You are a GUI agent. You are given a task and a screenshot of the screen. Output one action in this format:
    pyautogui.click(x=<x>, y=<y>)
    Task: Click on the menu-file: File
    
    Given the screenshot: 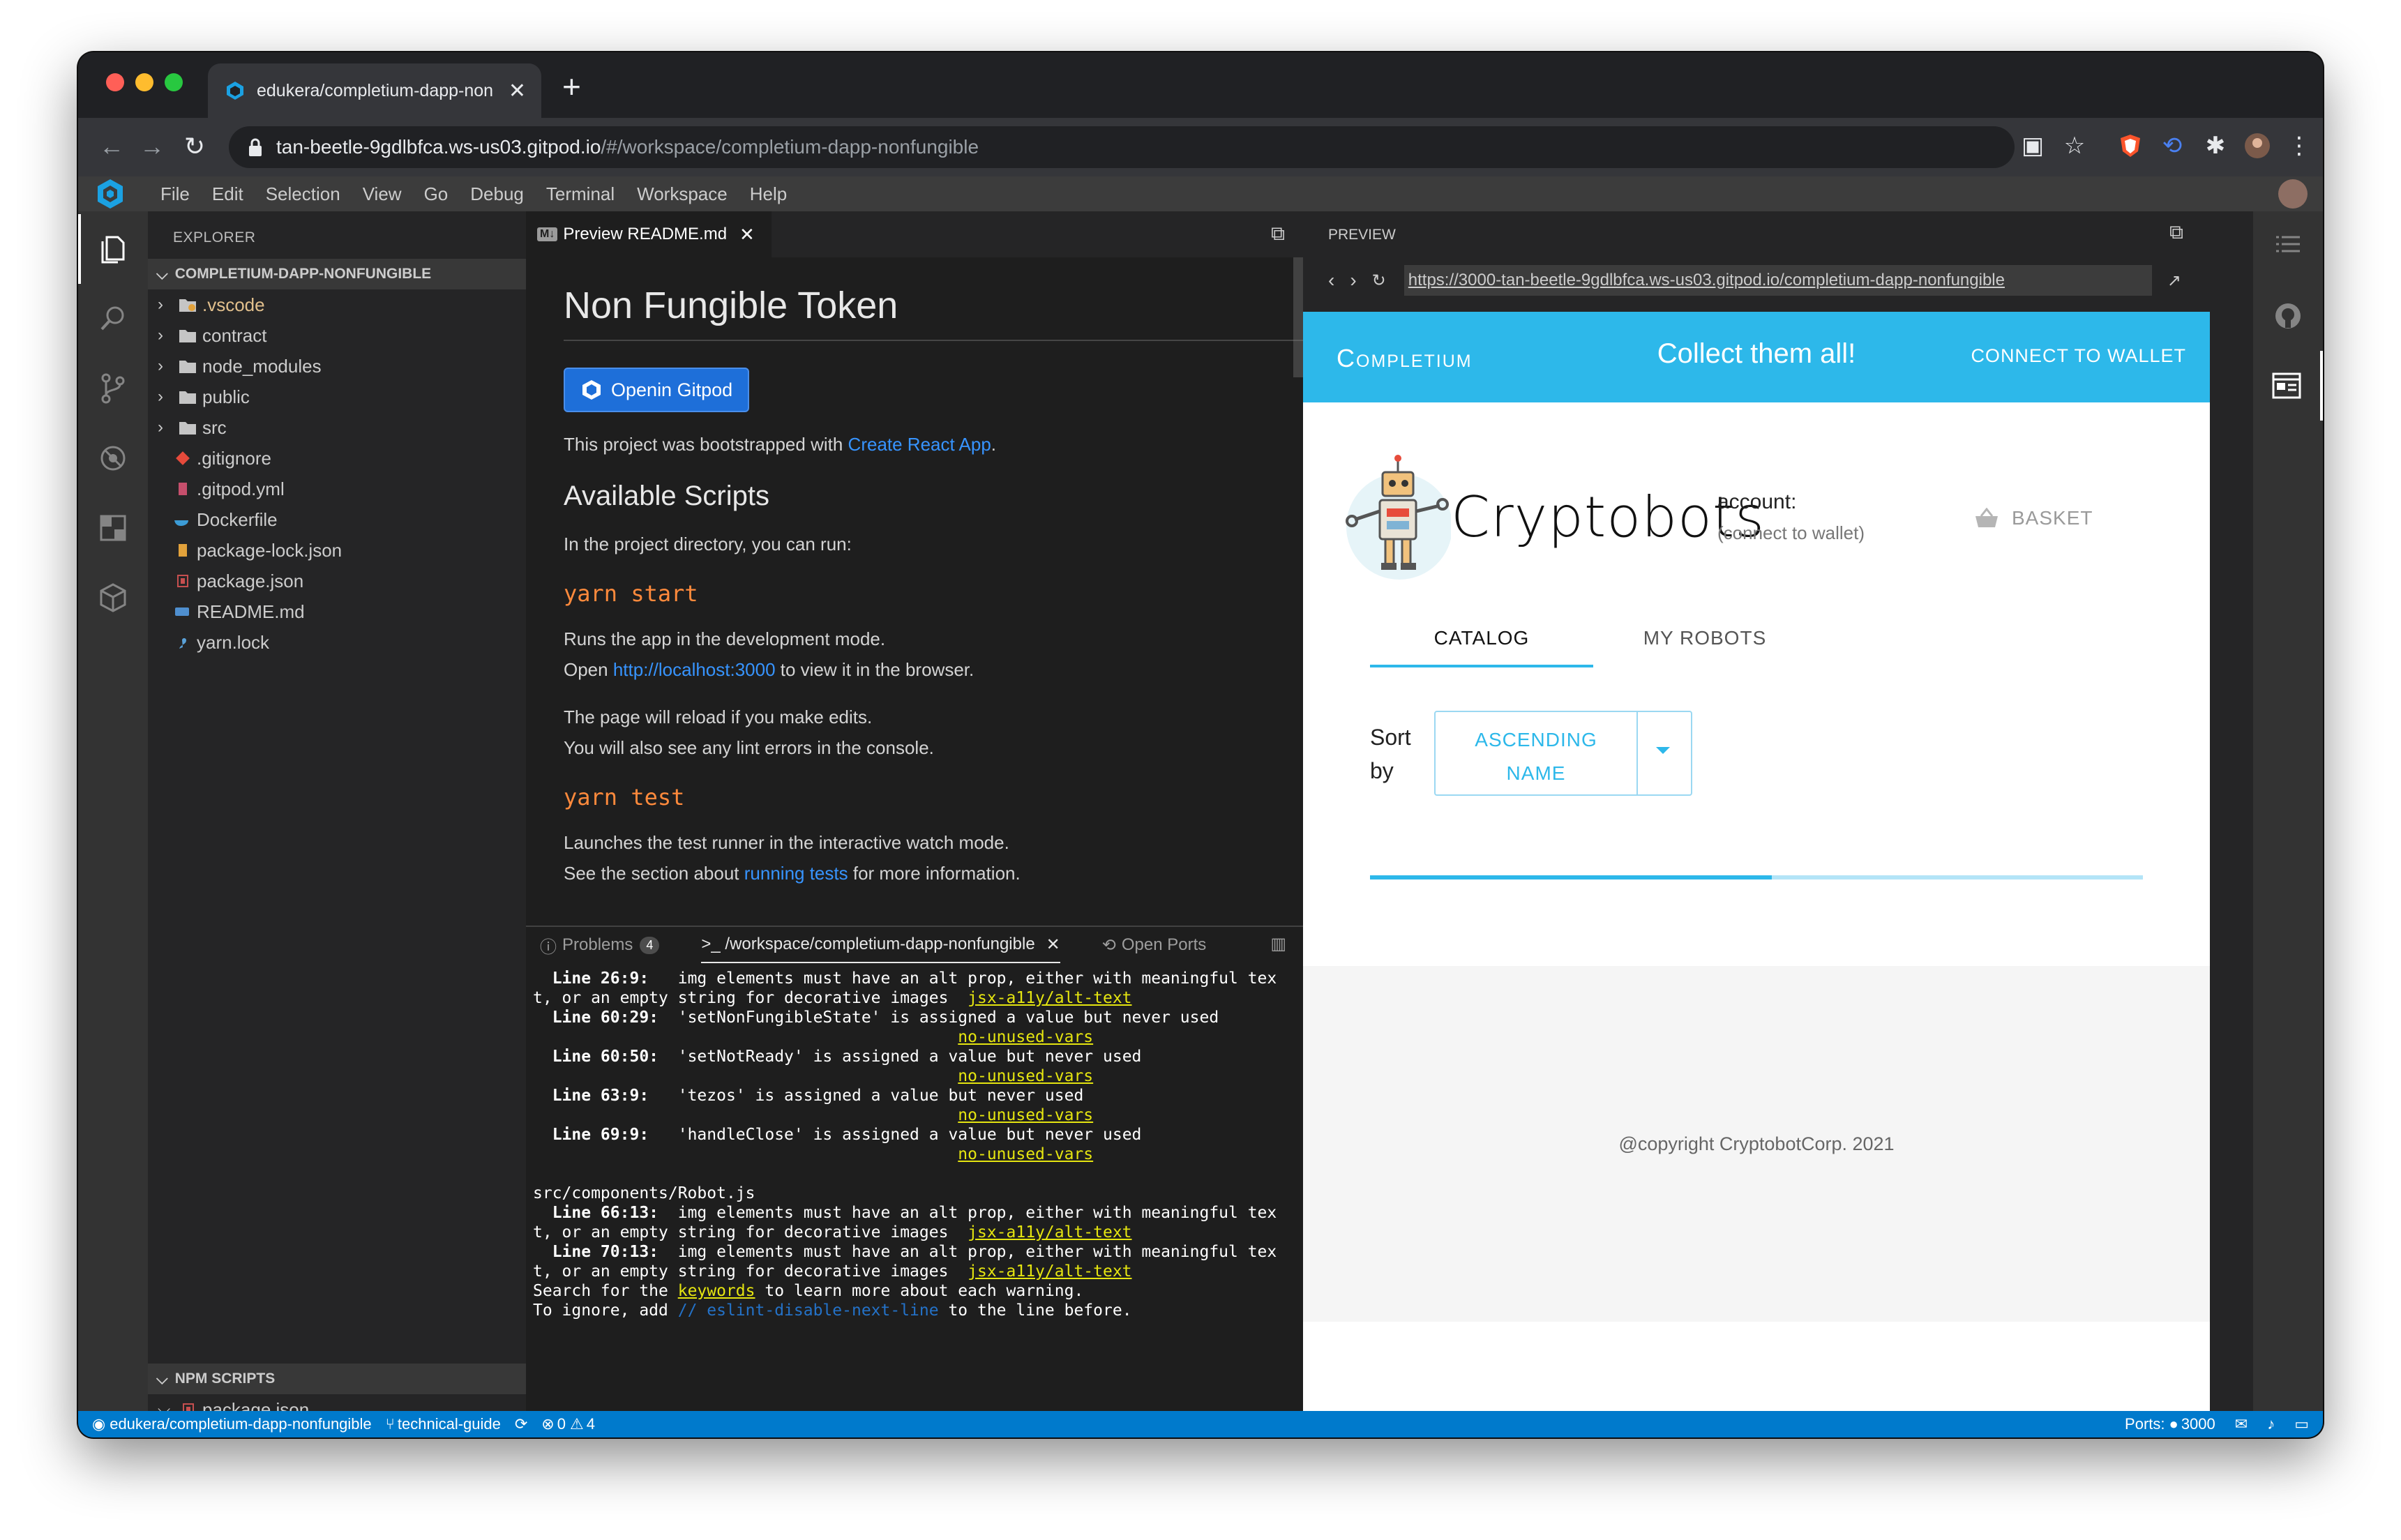 What is the action you would take?
    pyautogui.click(x=175, y=194)
    